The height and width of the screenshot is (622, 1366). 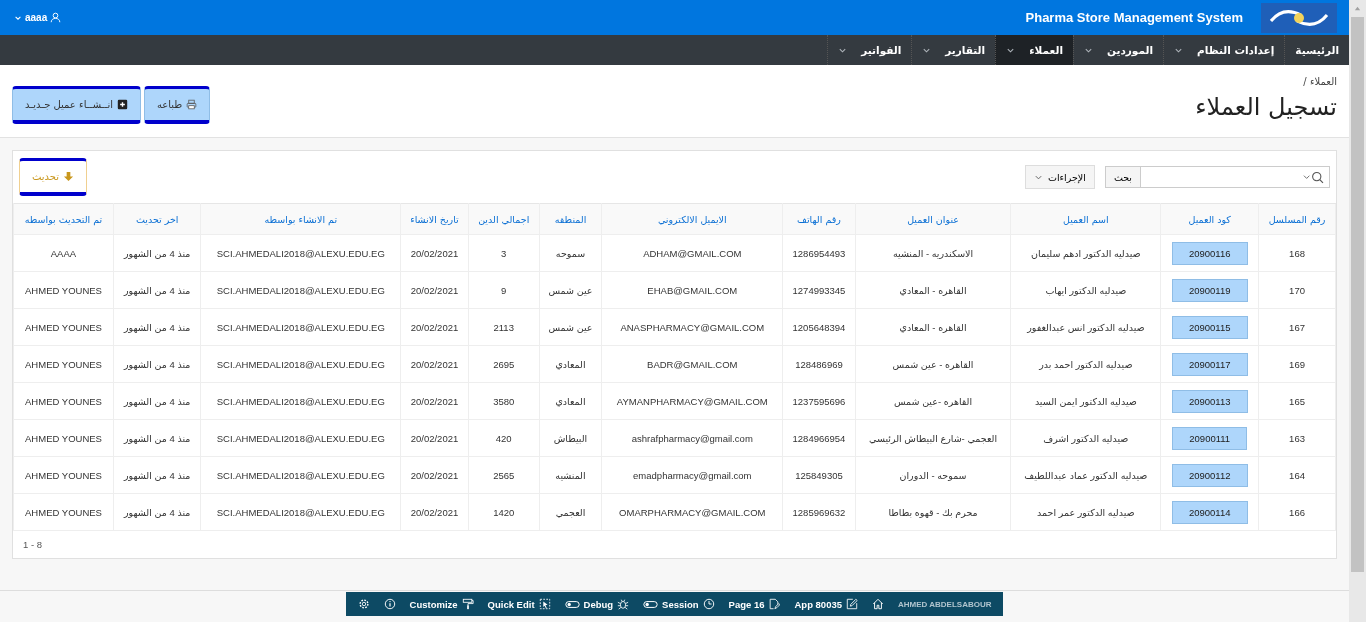 What do you see at coordinates (819, 253) in the screenshot?
I see `table-cell: 1286954493` at bounding box center [819, 253].